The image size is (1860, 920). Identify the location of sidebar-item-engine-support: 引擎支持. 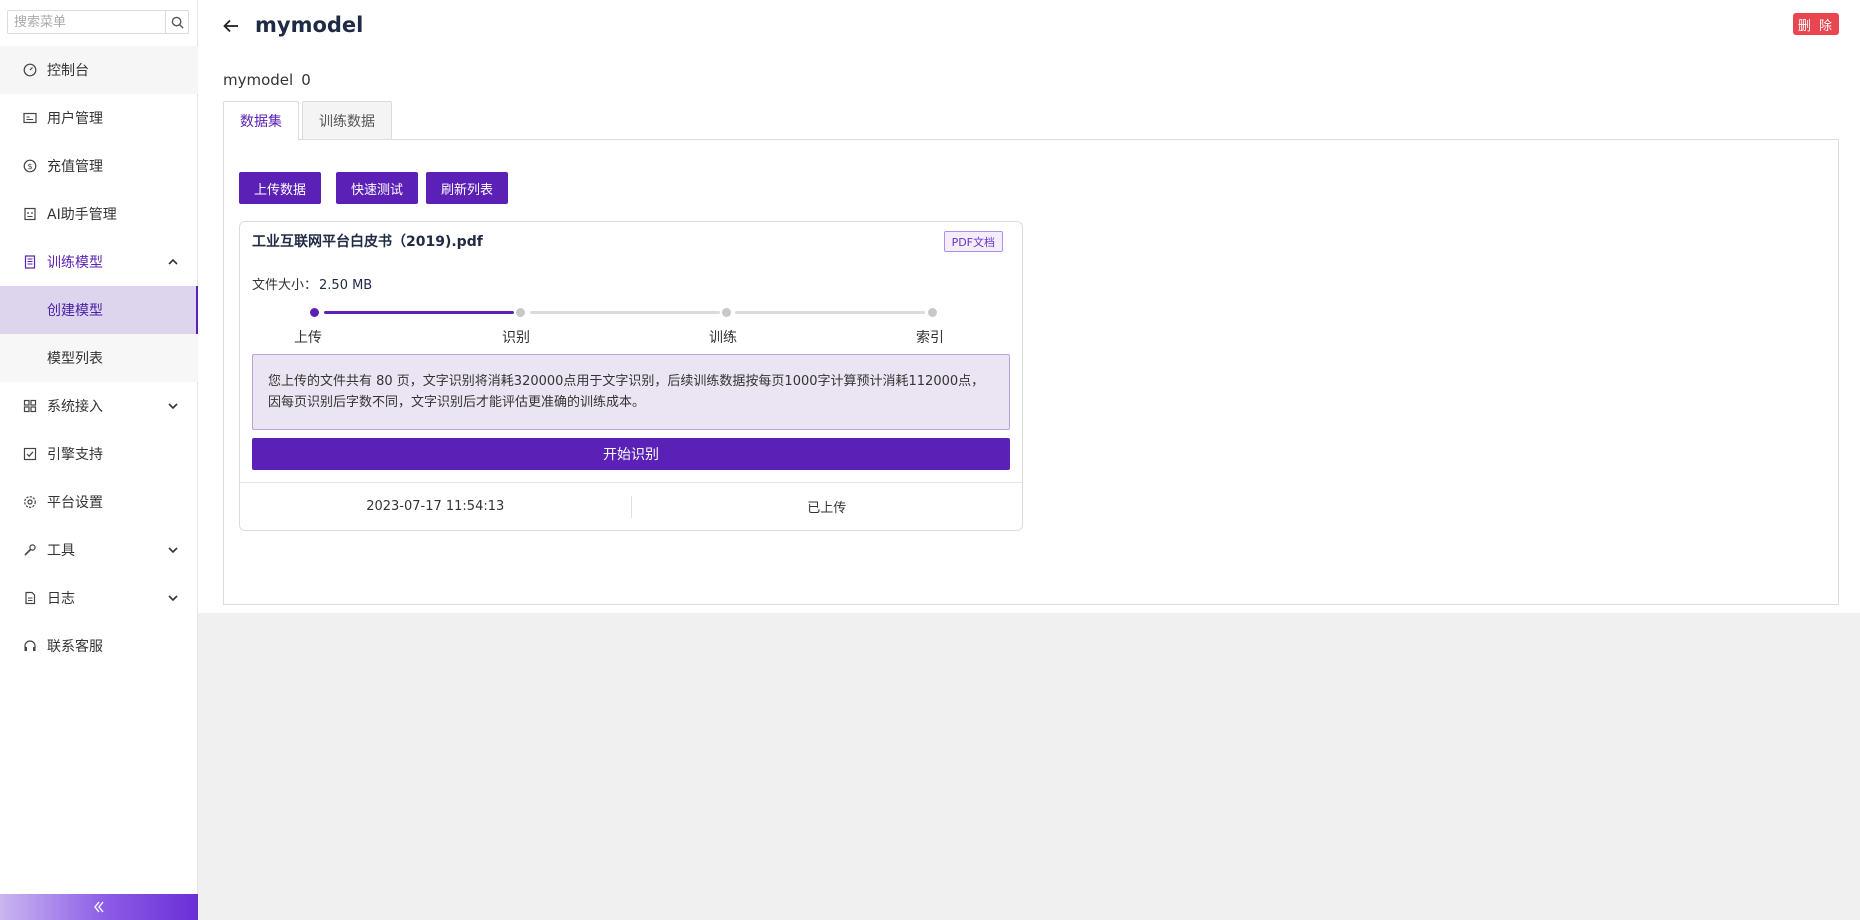
(99, 454).